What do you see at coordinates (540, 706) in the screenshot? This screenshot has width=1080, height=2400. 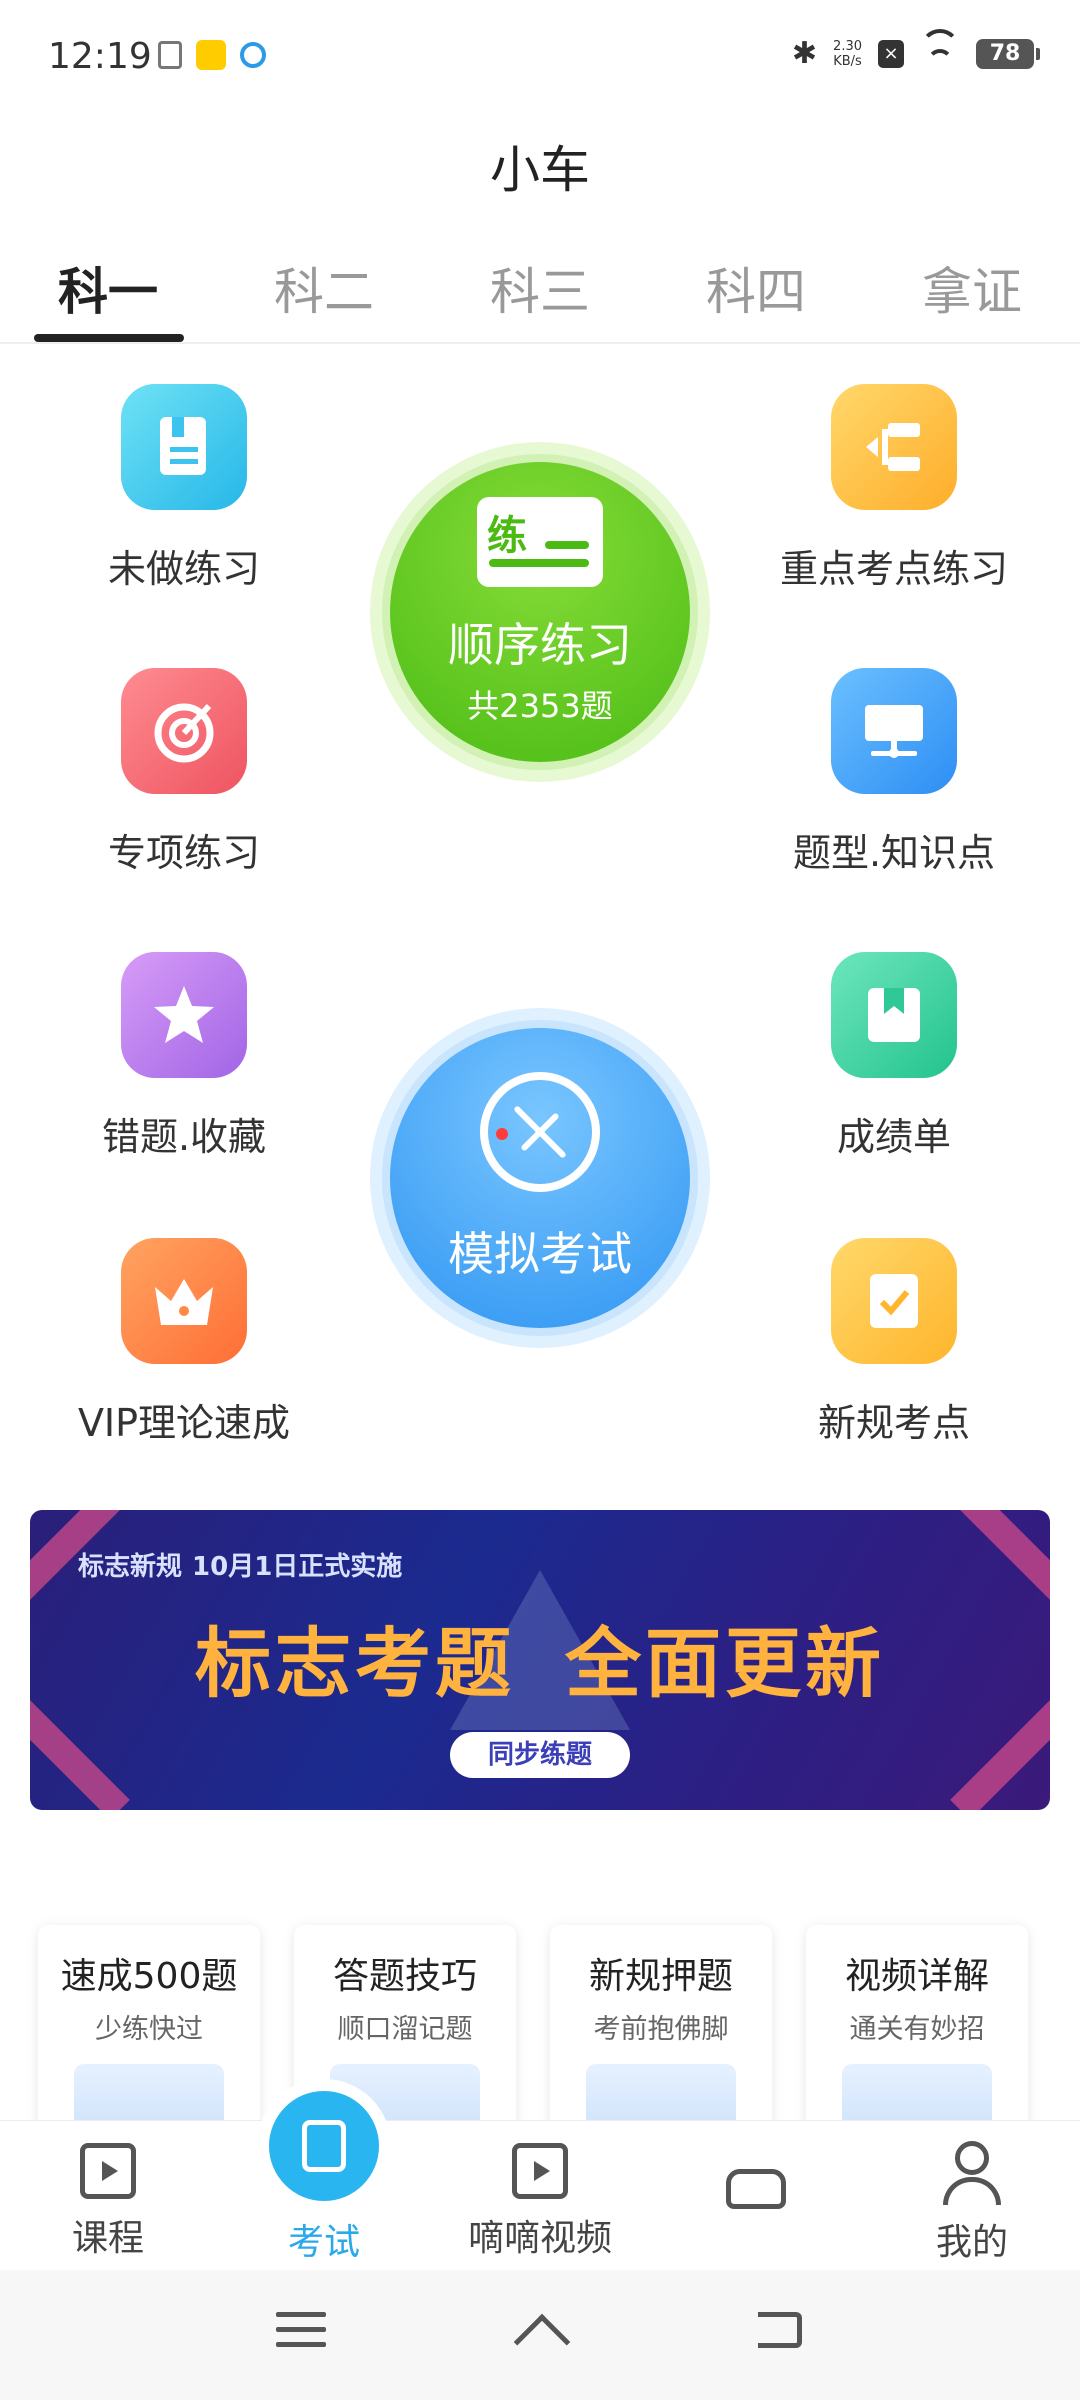 I see `sequential-practice-count: 共2353题` at bounding box center [540, 706].